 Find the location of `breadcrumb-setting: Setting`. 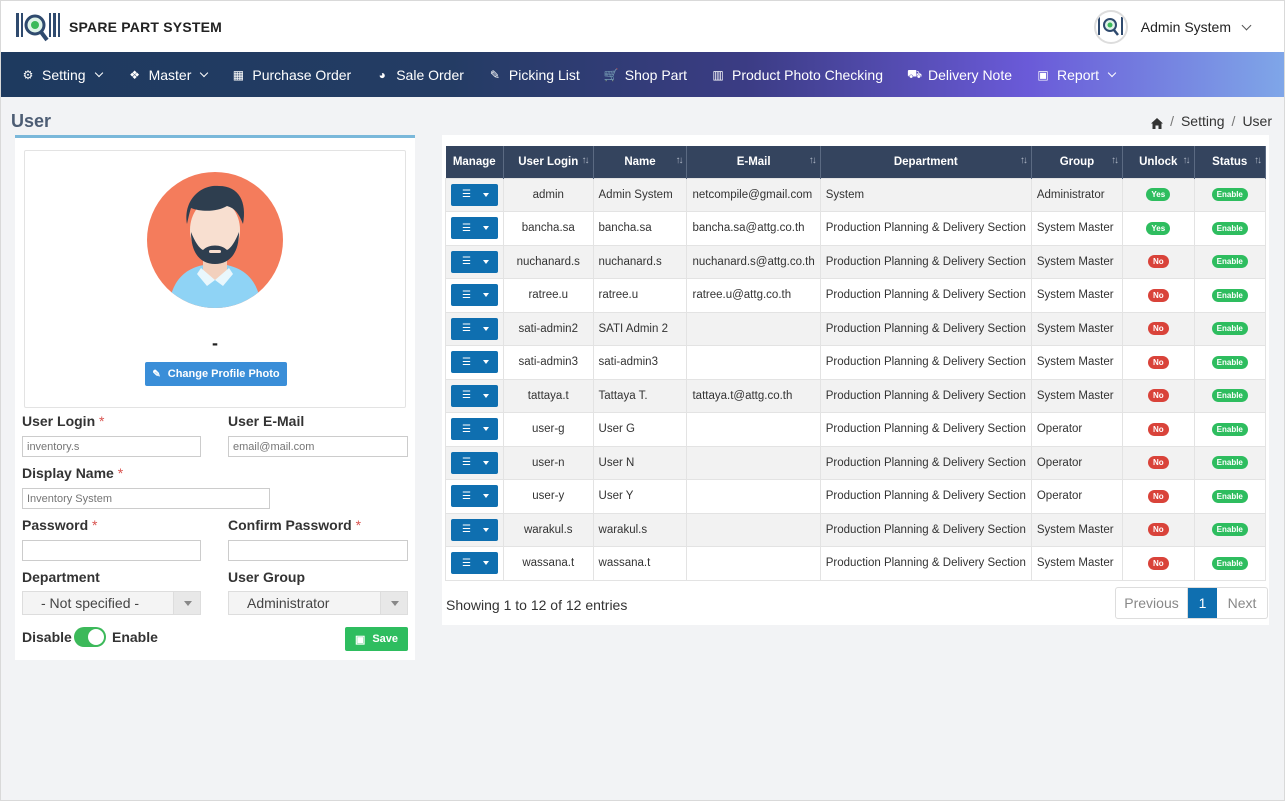

breadcrumb-setting: Setting is located at coordinates (1203, 121).